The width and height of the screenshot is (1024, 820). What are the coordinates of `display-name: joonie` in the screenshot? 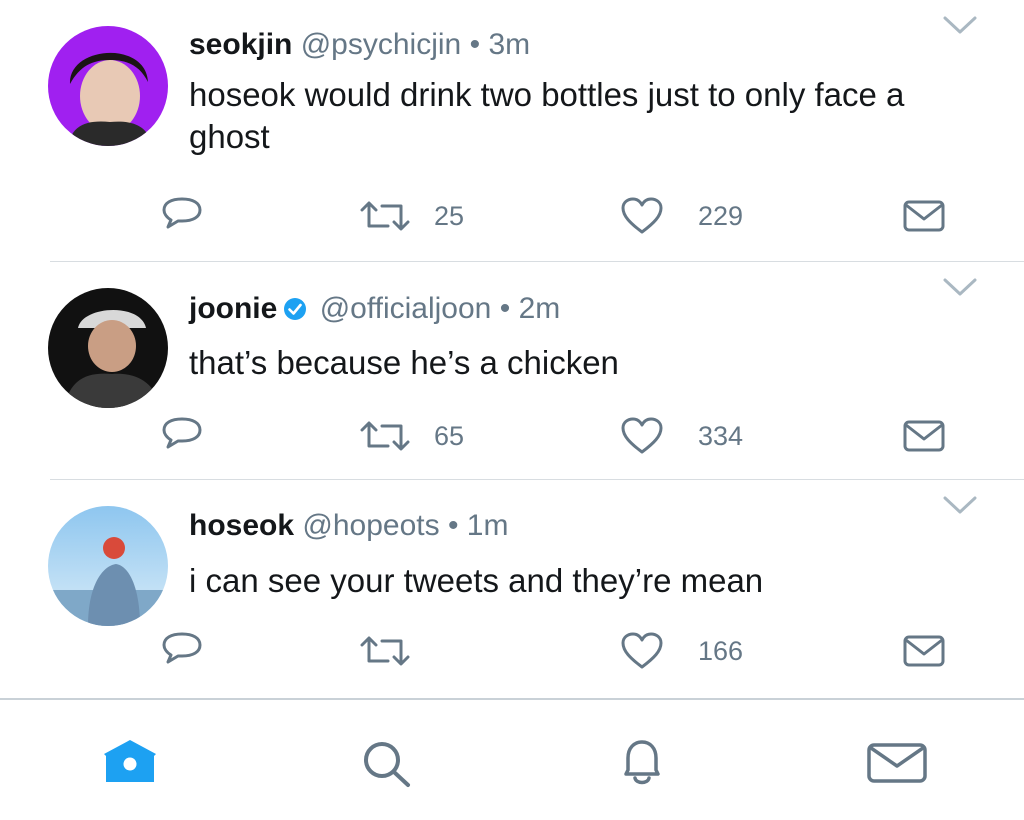 It's located at (233, 308).